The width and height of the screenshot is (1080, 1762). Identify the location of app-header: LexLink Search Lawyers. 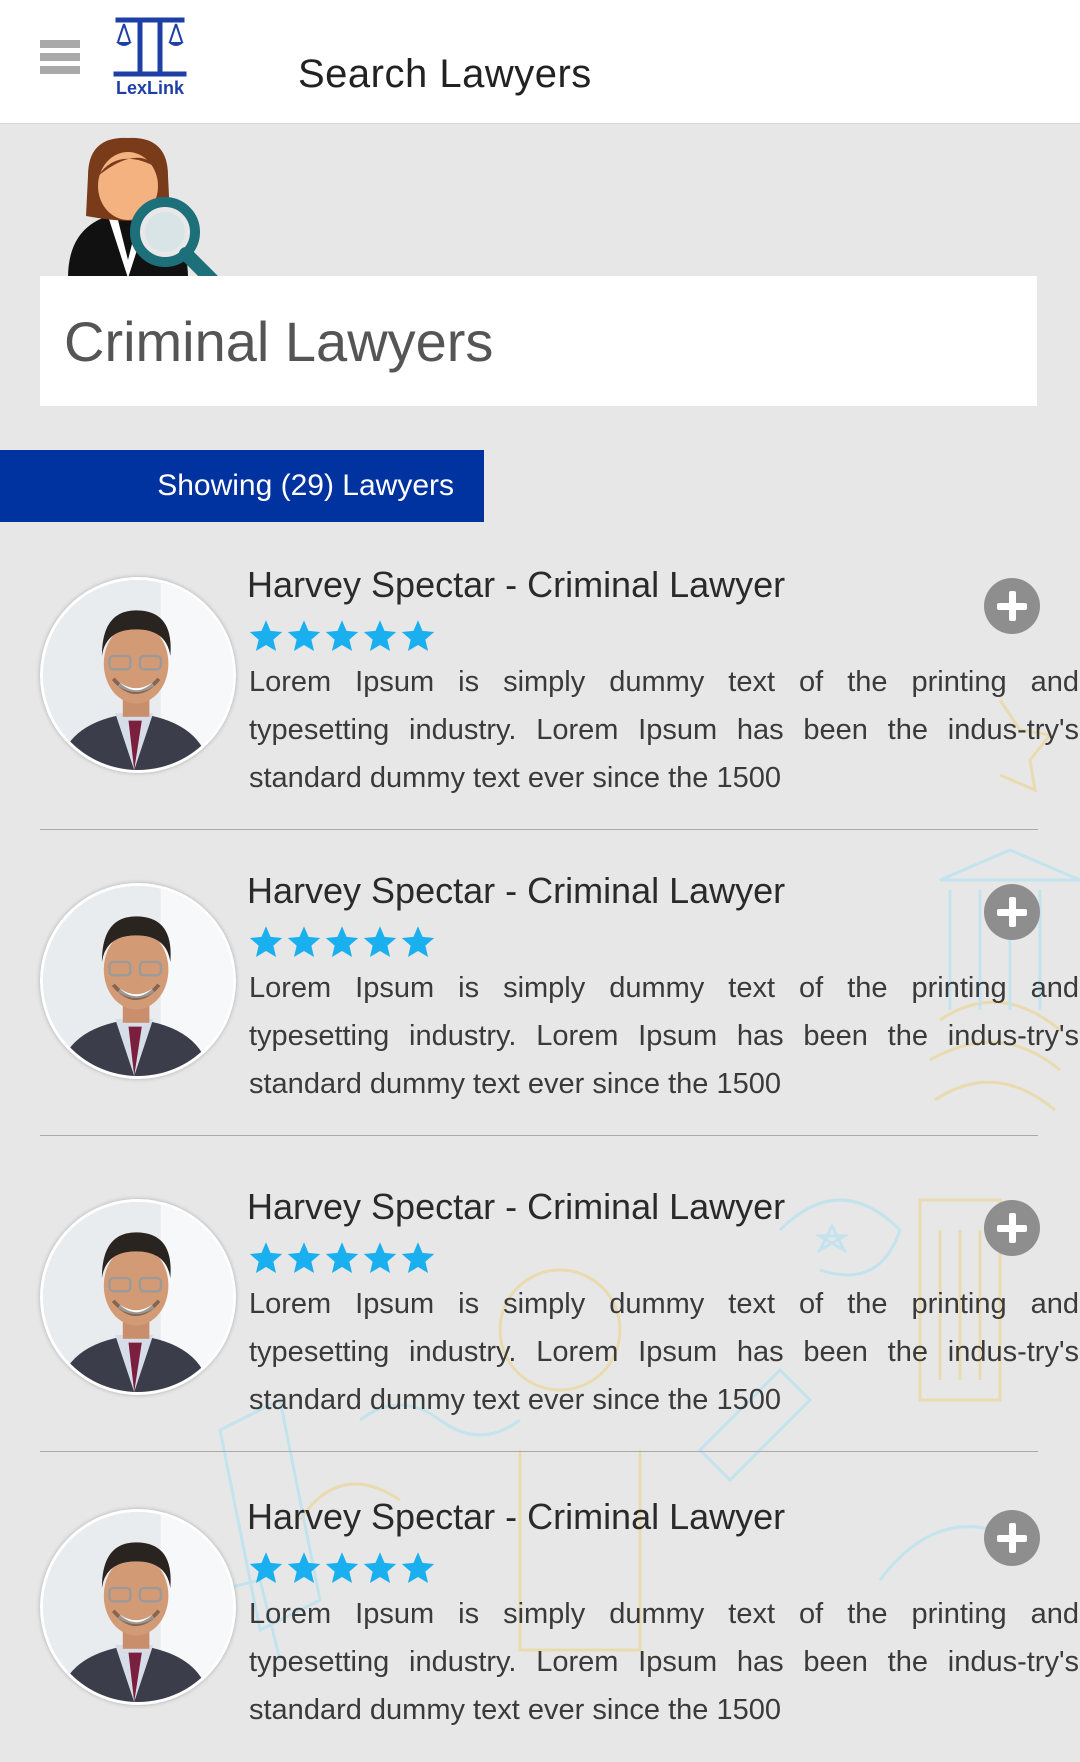
(540, 62).